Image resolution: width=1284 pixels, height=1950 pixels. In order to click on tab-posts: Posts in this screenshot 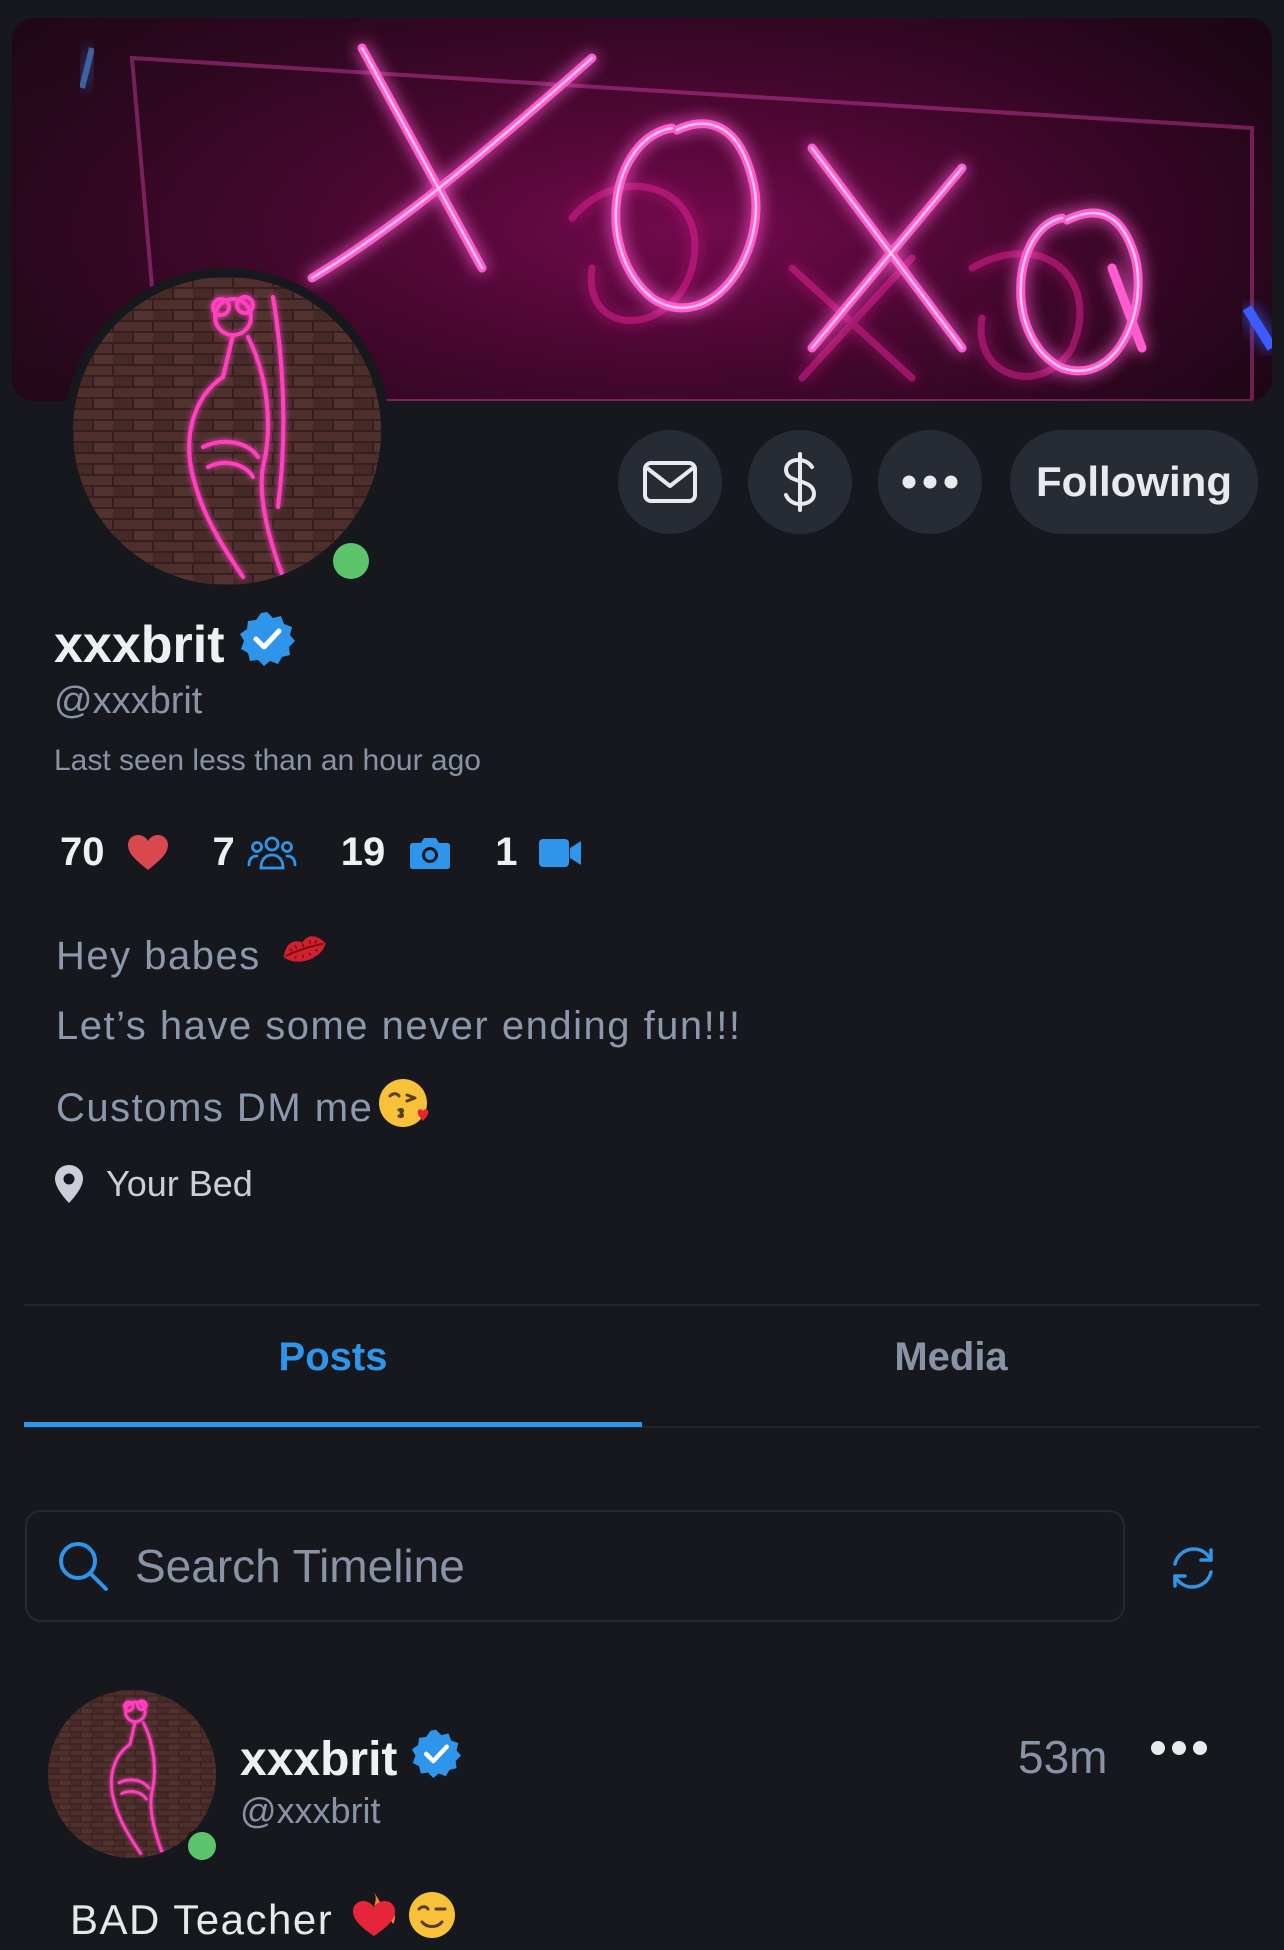, I will do `click(333, 1357)`.